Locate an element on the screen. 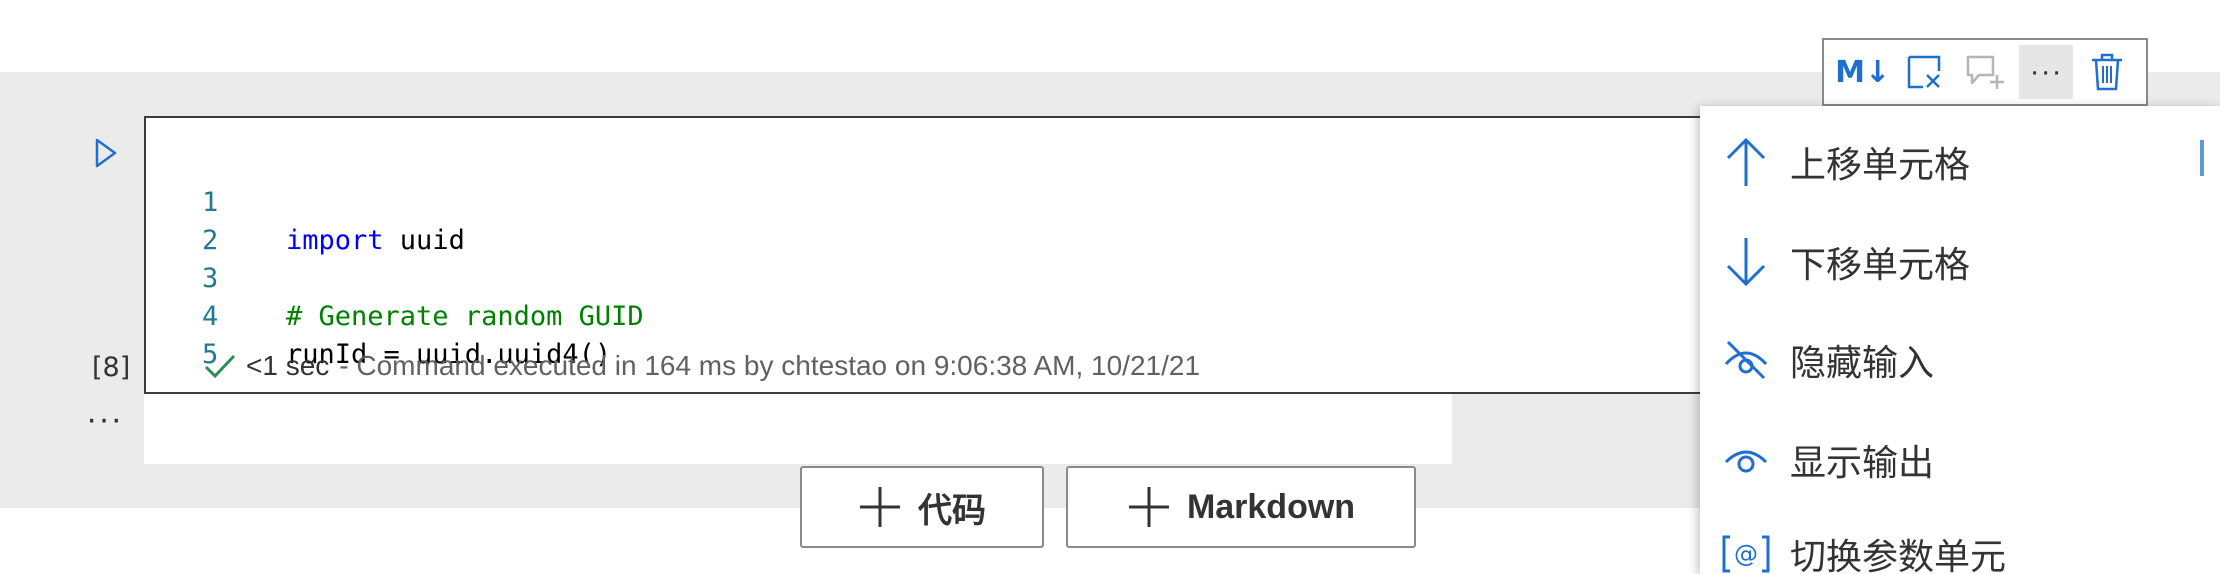  menu-item-move-down: 下移单元格 is located at coordinates (1960, 262).